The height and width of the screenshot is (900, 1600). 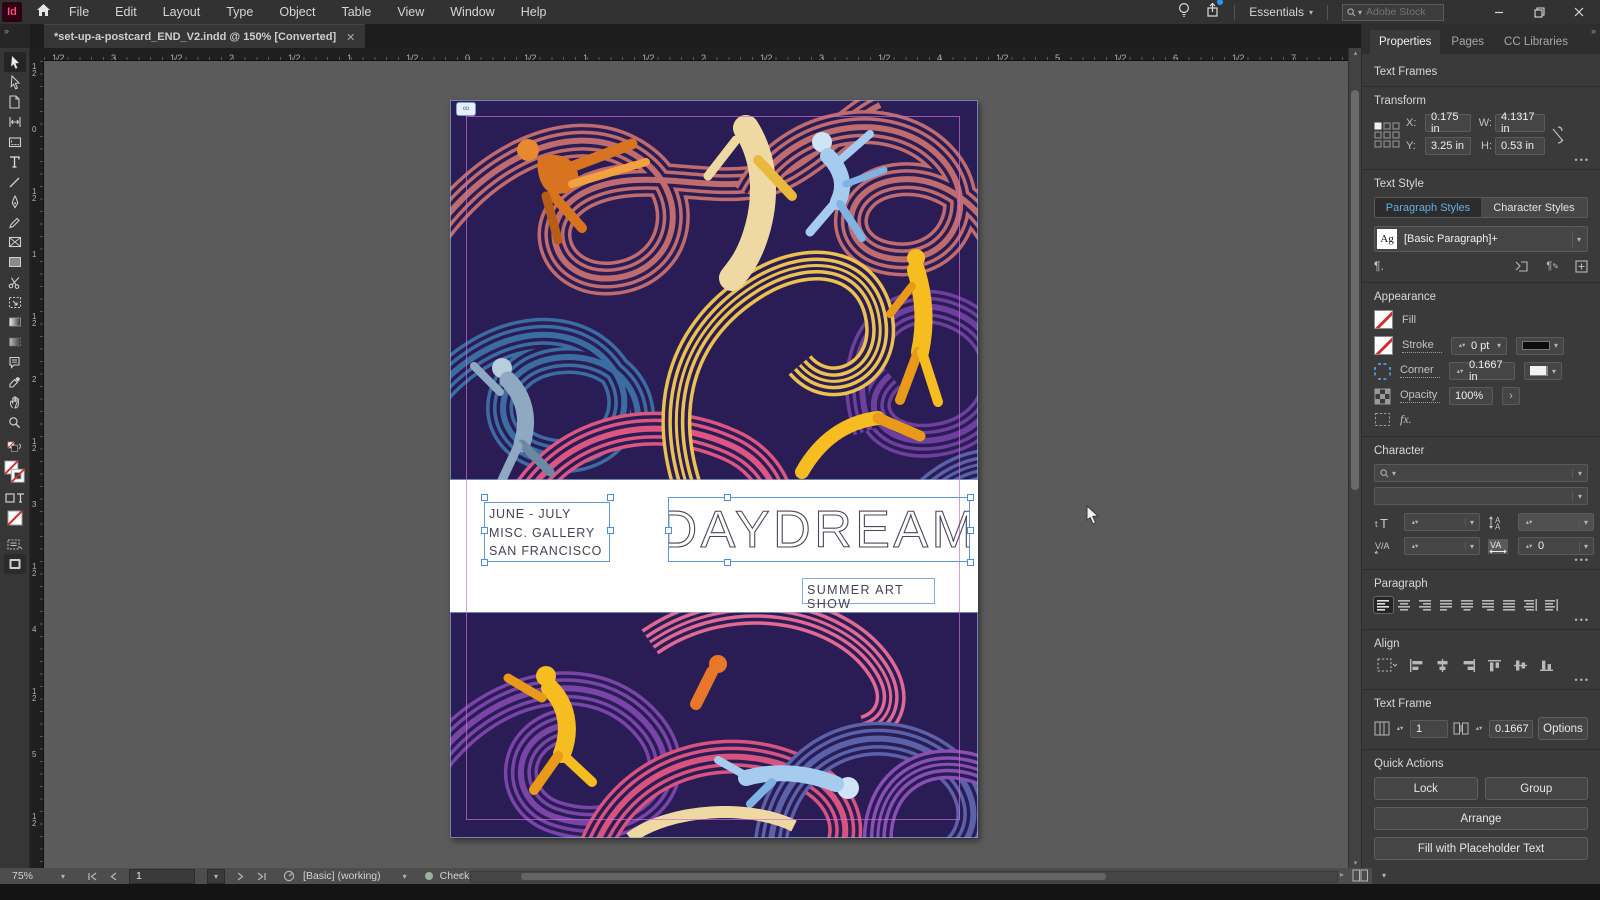 What do you see at coordinates (1425, 605) in the screenshot?
I see `align-right-button` at bounding box center [1425, 605].